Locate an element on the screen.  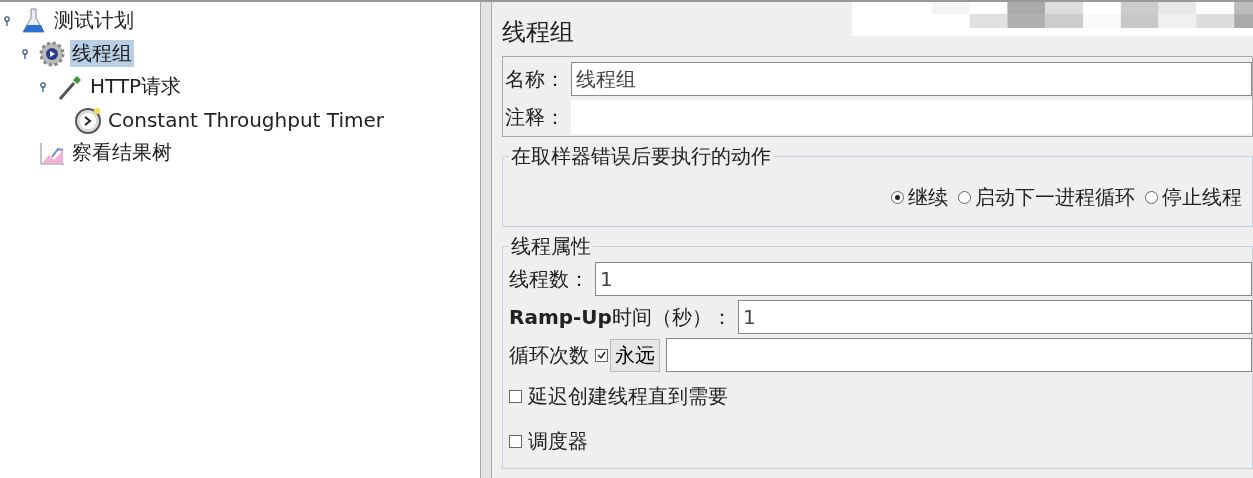
flask-icon is located at coordinates (34, 20).